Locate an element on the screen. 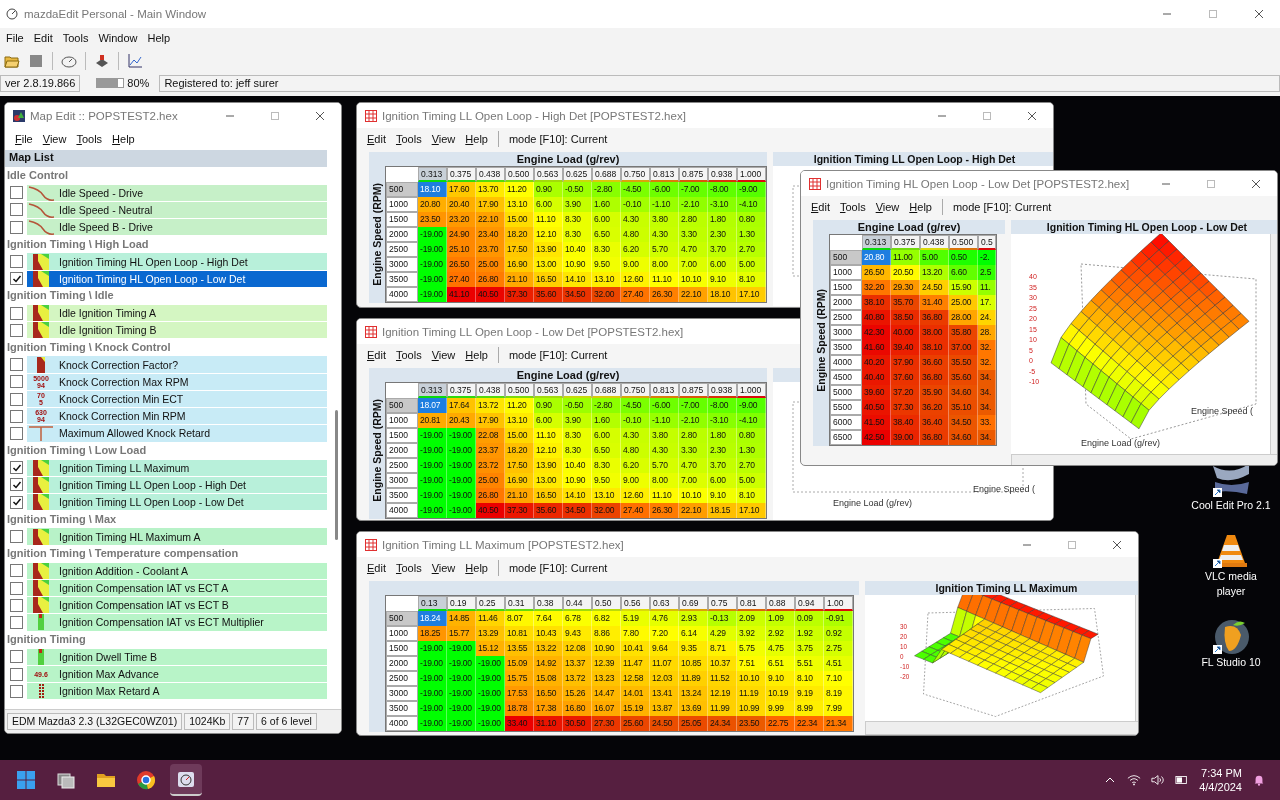  table-cell: 16.50 is located at coordinates (548, 693).